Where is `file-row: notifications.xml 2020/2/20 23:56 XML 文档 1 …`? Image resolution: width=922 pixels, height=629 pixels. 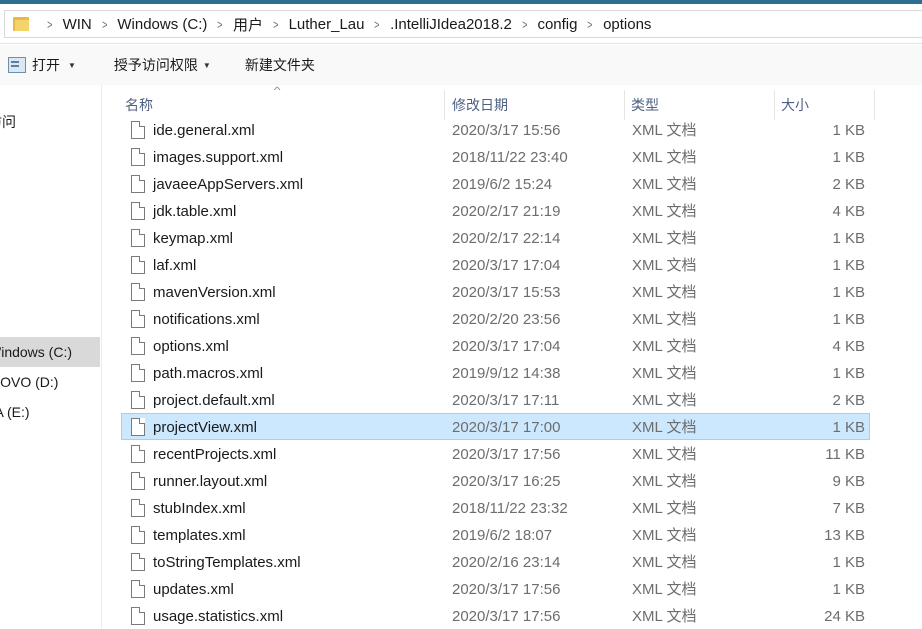
file-row: notifications.xml 2020/2/20 23:56 XML 文档 1 … is located at coordinates (495, 318).